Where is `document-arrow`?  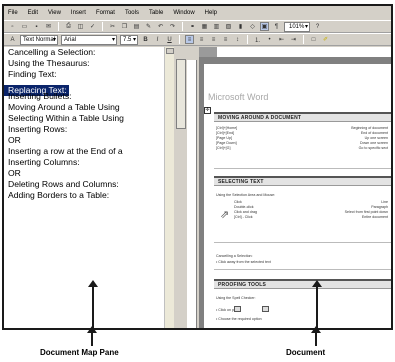 document-arrow is located at coordinates (317, 304).